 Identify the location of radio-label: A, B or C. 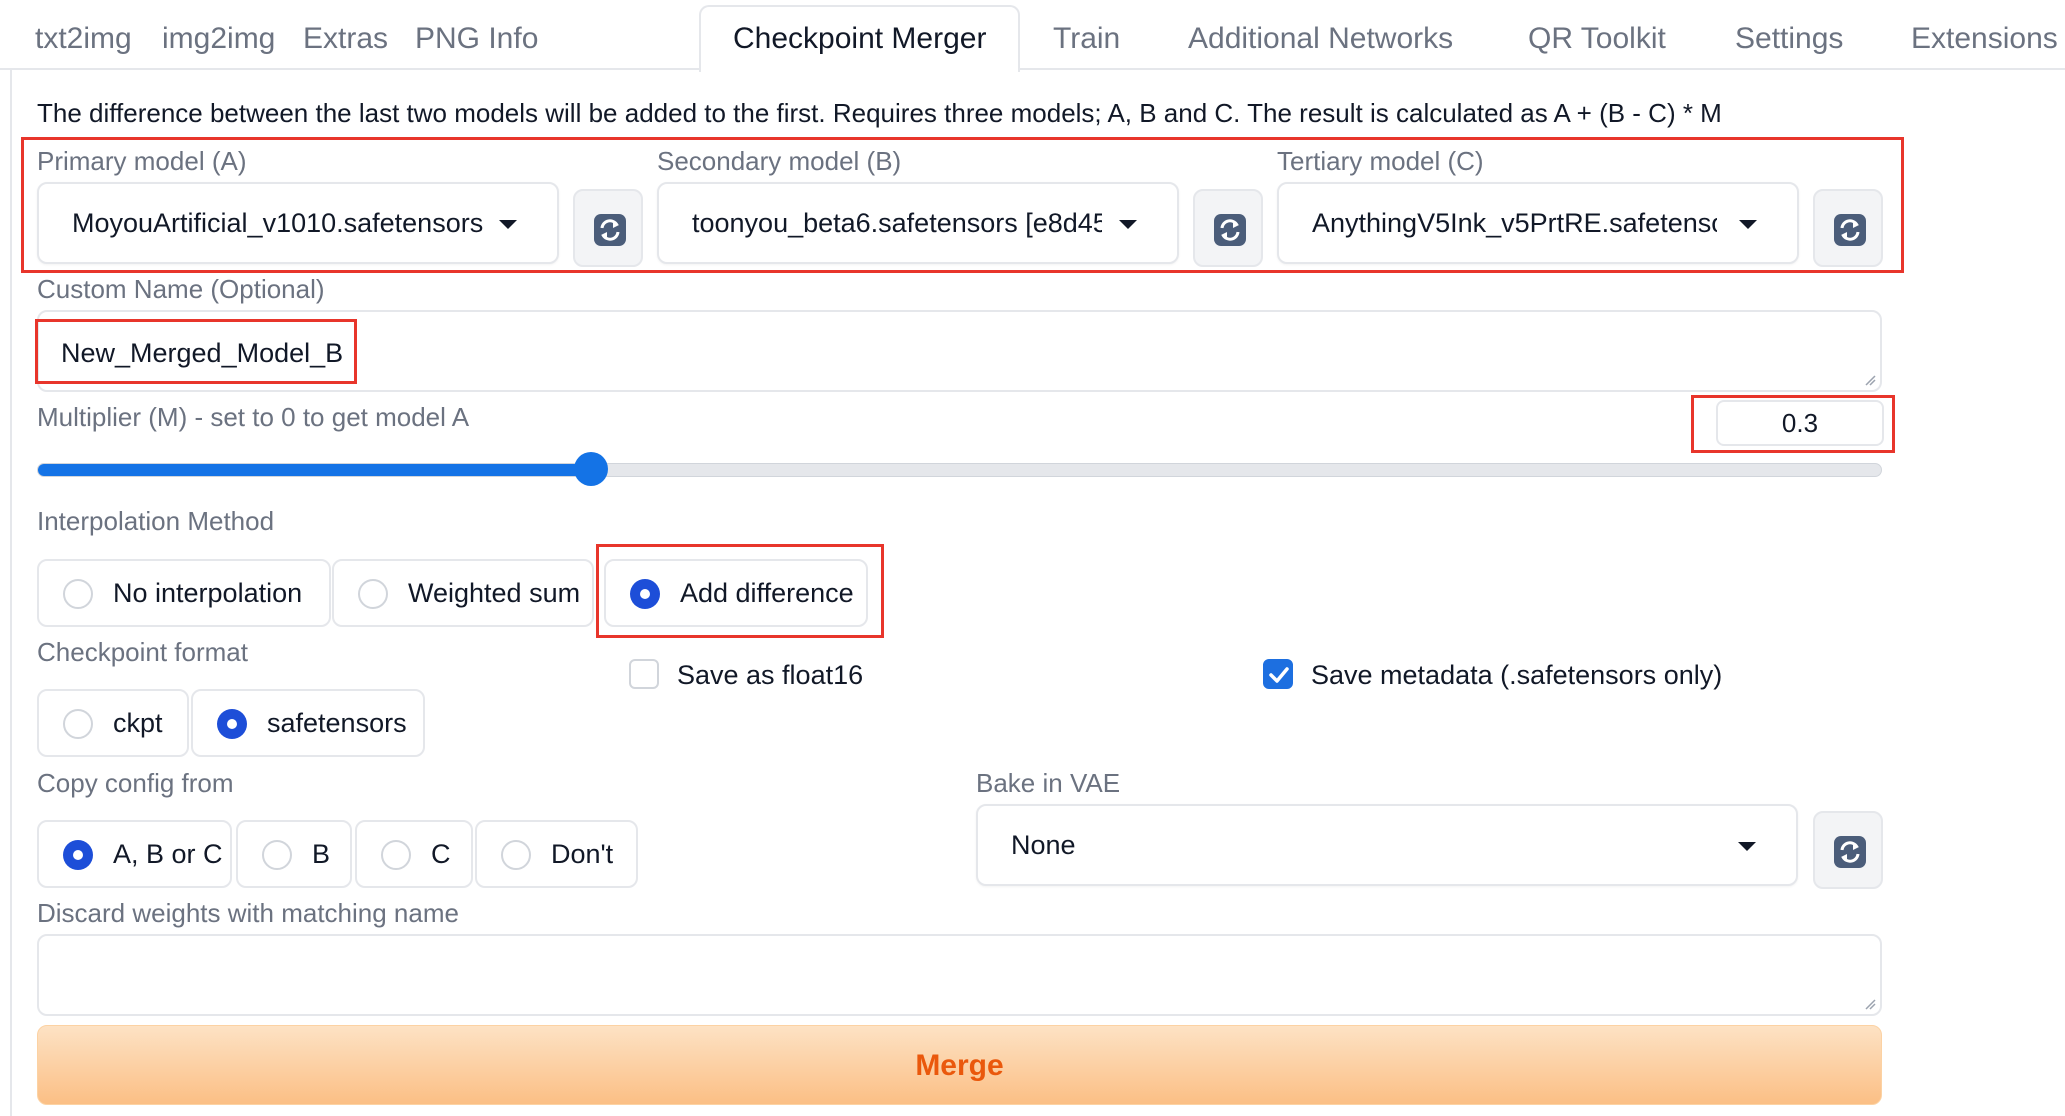
(168, 854).